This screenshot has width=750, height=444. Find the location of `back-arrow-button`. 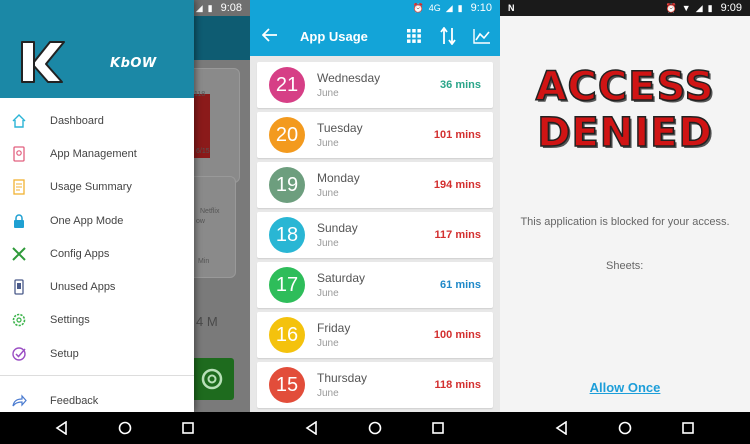

back-arrow-button is located at coordinates (269, 37).